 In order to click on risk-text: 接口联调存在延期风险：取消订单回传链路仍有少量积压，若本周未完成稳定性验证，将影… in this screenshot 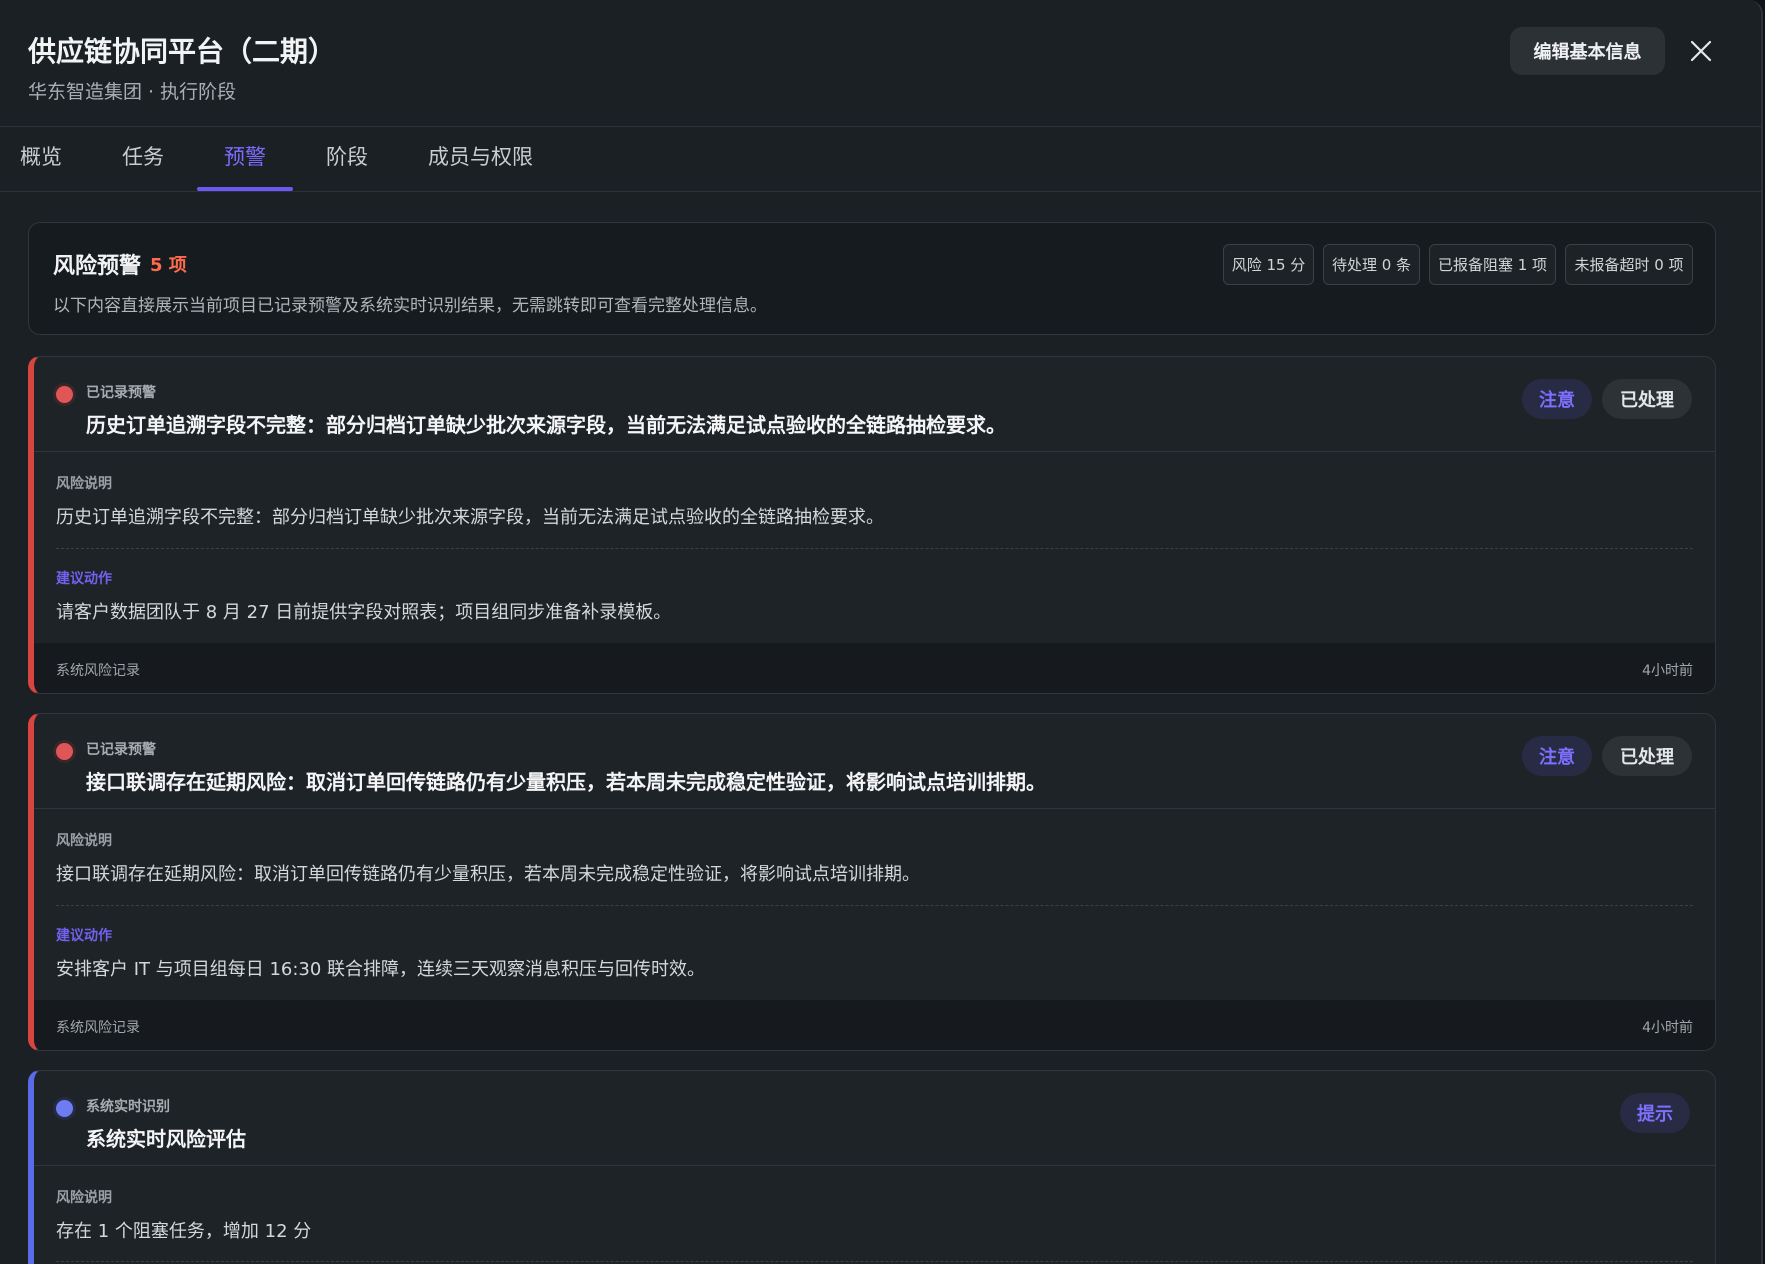, I will do `click(488, 874)`.